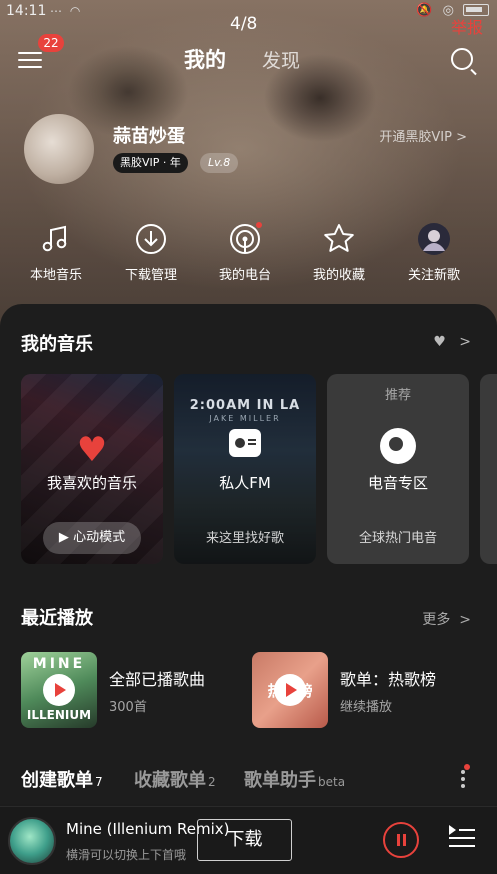 Image resolution: width=497 pixels, height=874 pixels. What do you see at coordinates (245, 239) in the screenshot?
I see `radio-podcast-icon` at bounding box center [245, 239].